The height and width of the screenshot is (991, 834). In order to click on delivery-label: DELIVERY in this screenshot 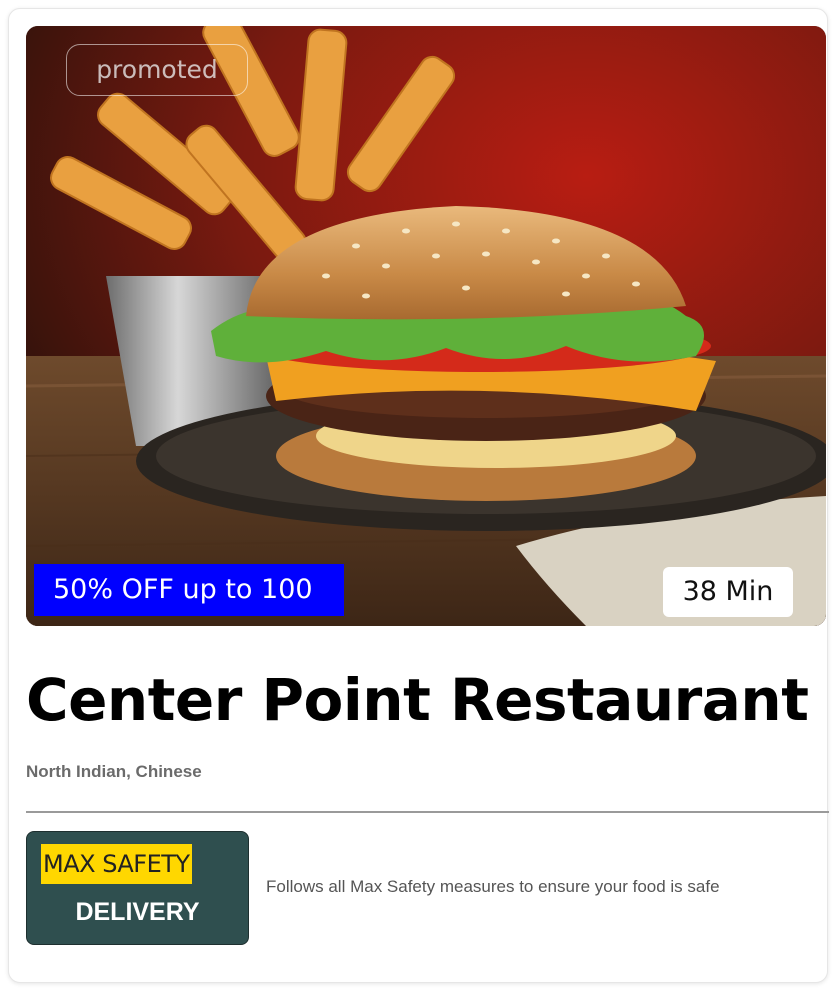, I will do `click(137, 912)`.